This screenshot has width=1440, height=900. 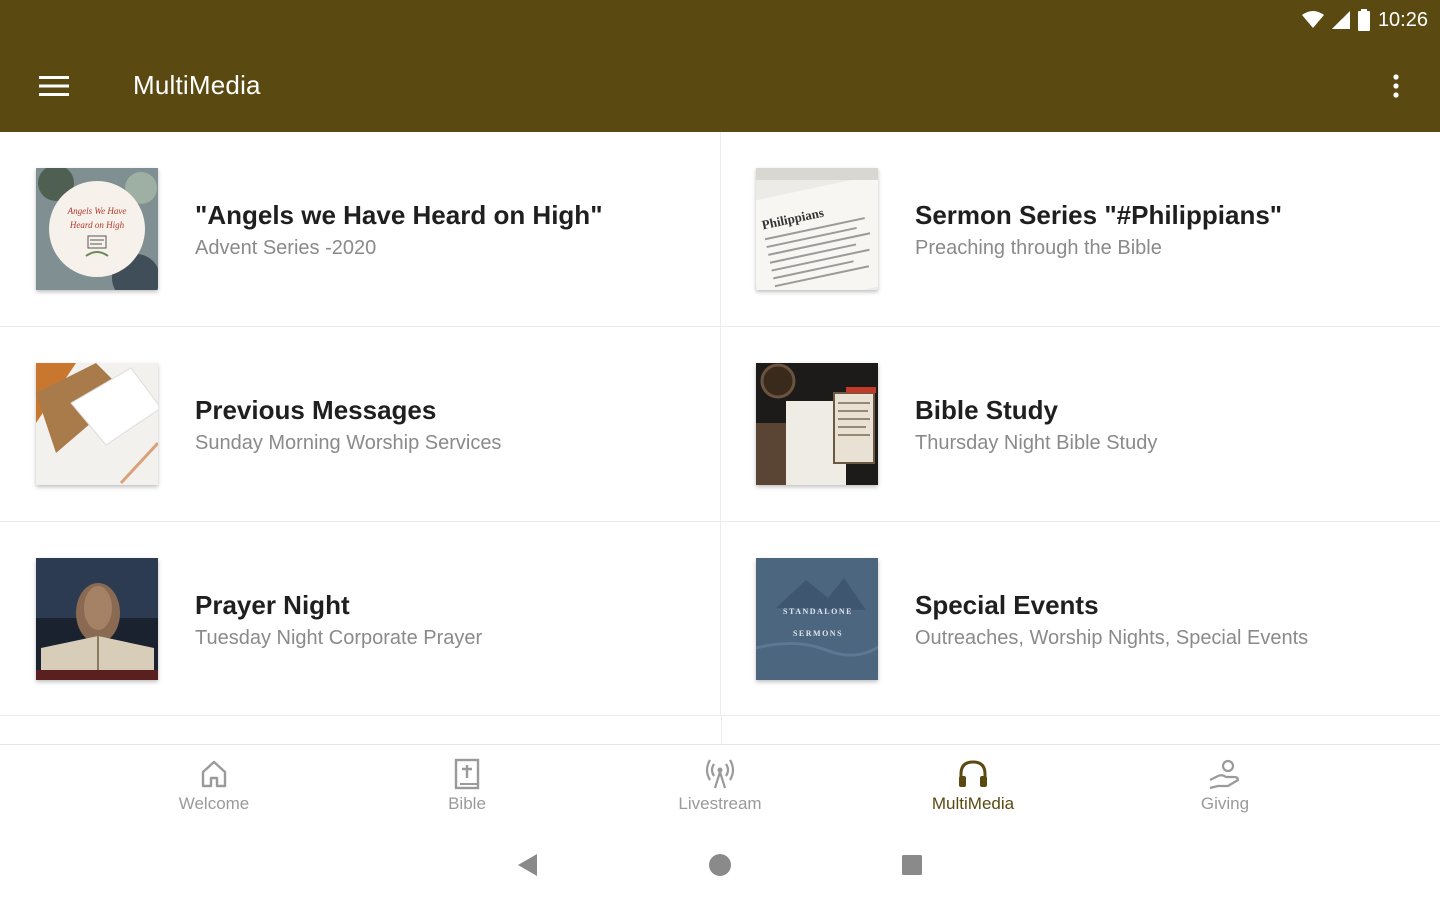 I want to click on system-back-button, so click(x=528, y=865).